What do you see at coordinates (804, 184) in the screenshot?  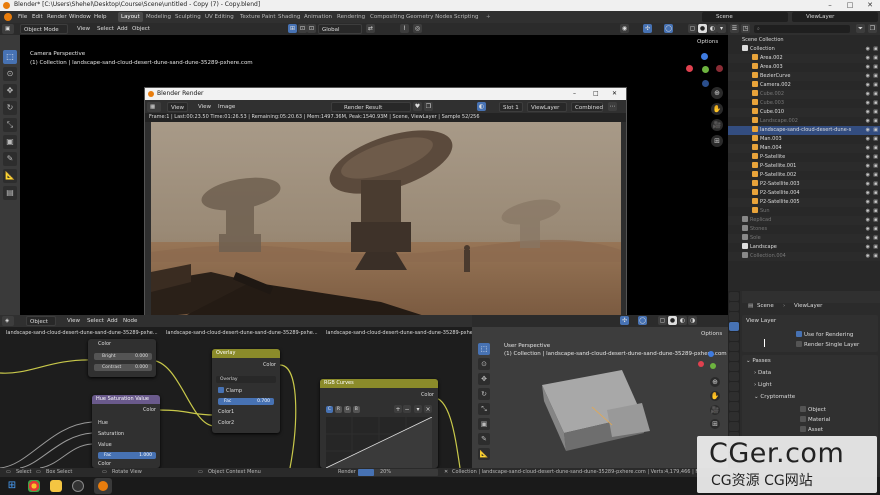 I see `outliner-item: P2-Satellite.003 ◉ ▣` at bounding box center [804, 184].